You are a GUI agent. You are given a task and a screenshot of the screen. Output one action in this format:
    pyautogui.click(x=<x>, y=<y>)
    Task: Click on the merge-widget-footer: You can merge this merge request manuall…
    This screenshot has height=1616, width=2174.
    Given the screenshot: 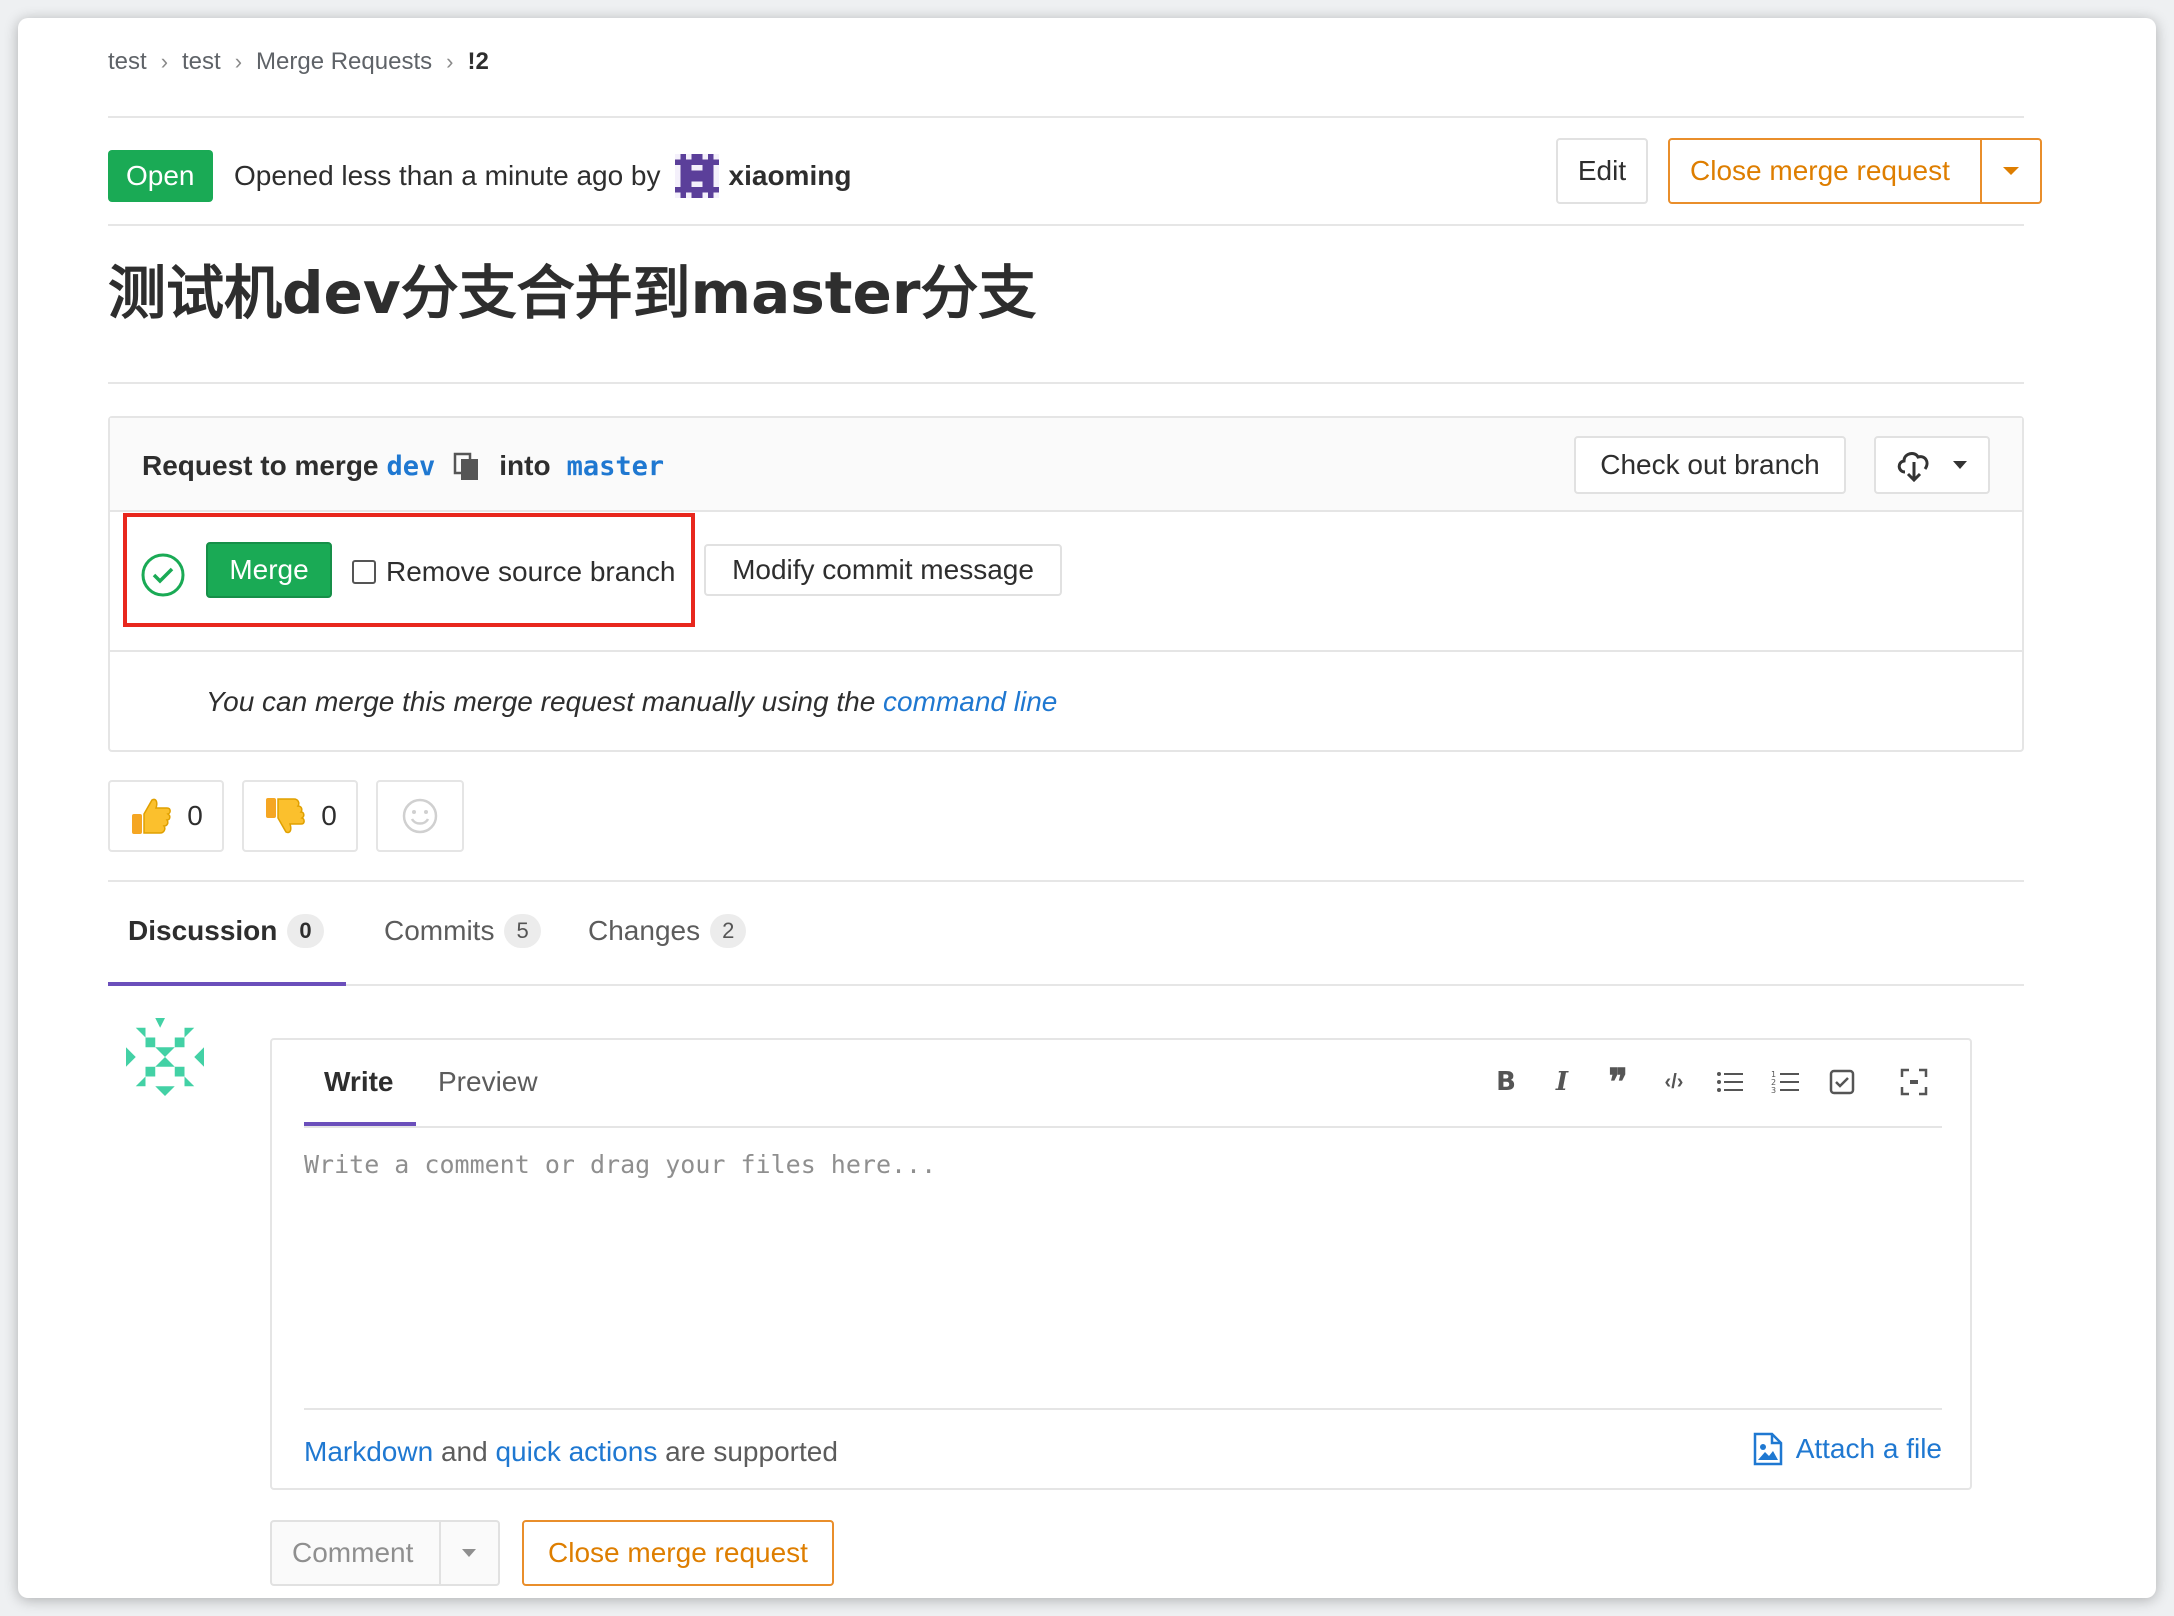 What is the action you would take?
    pyautogui.click(x=1066, y=702)
    